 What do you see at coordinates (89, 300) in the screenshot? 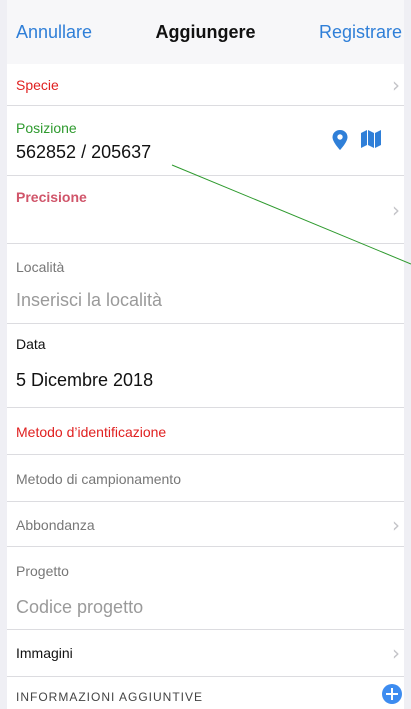
I see `locality-input: Inserisci la località` at bounding box center [89, 300].